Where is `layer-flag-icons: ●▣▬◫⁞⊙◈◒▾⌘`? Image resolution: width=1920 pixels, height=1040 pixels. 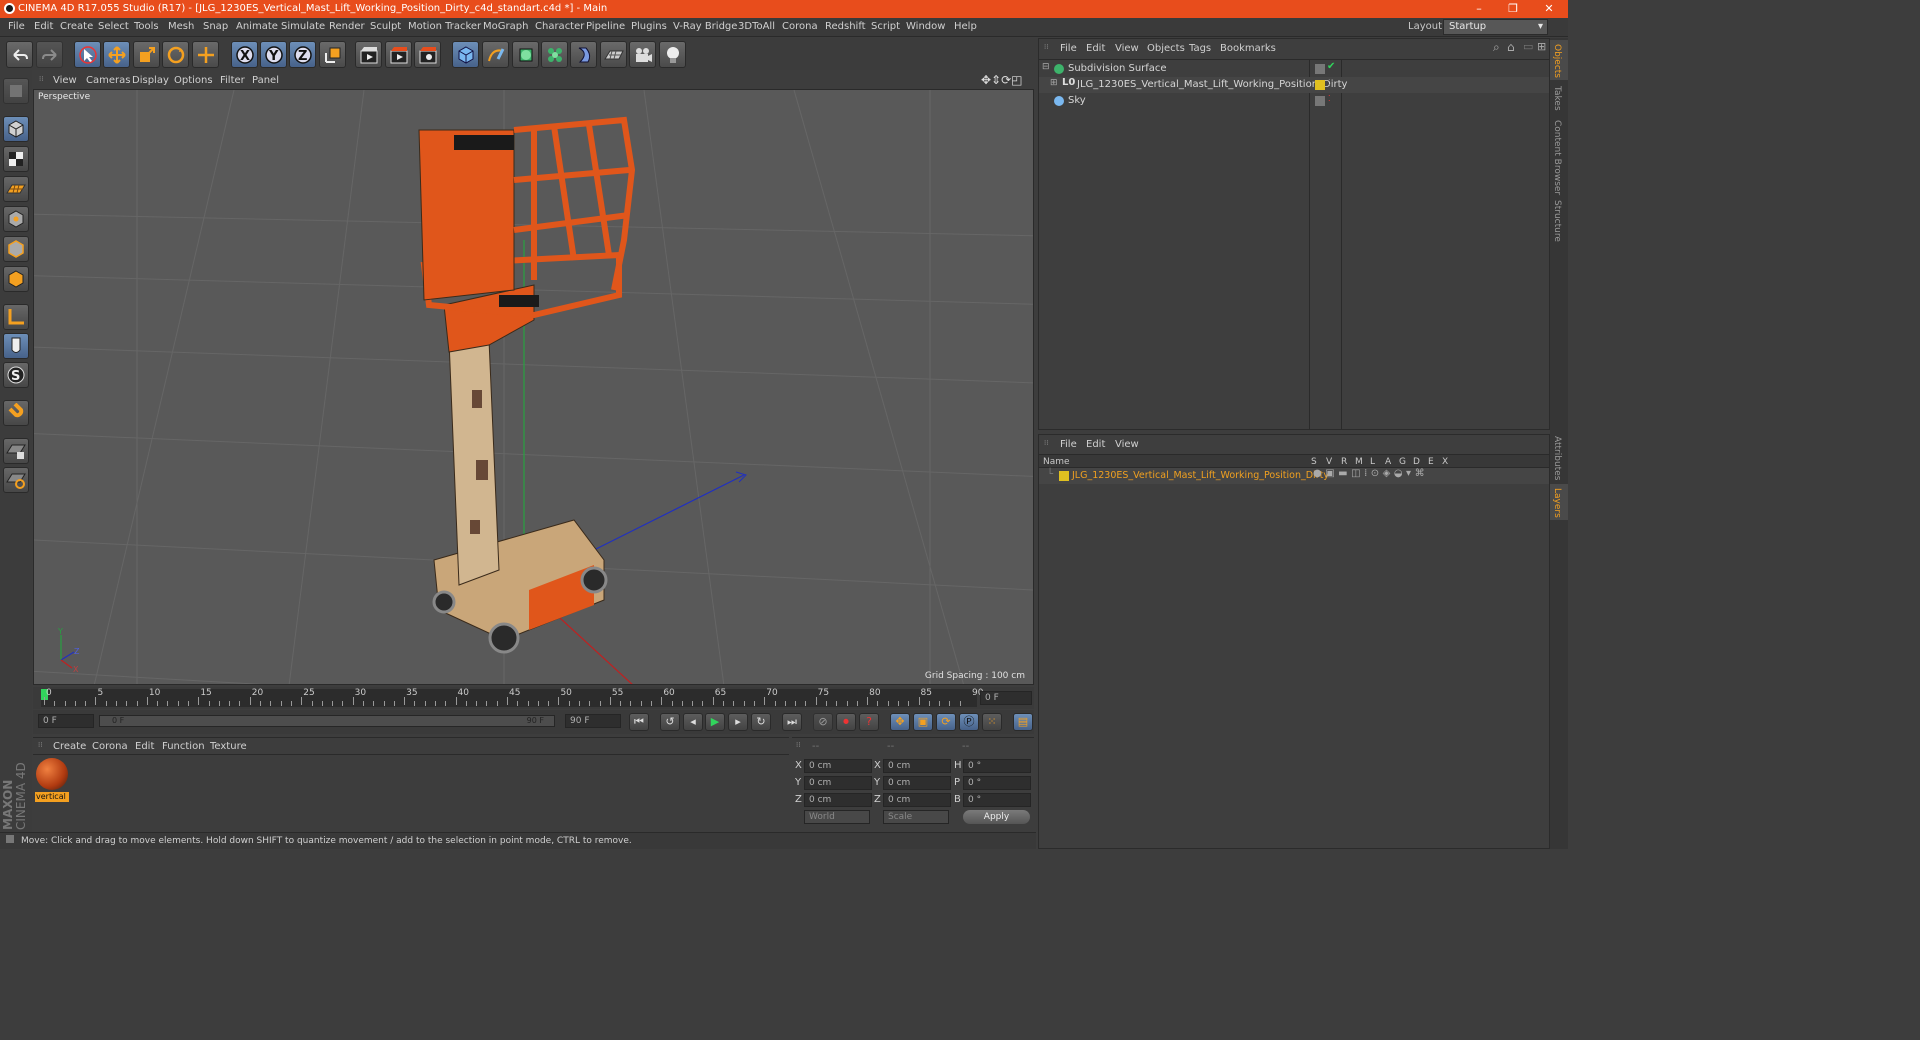
layer-flag-icons: ●▣▬◫⁞⊙◈◒▾⌘ is located at coordinates (1370, 473).